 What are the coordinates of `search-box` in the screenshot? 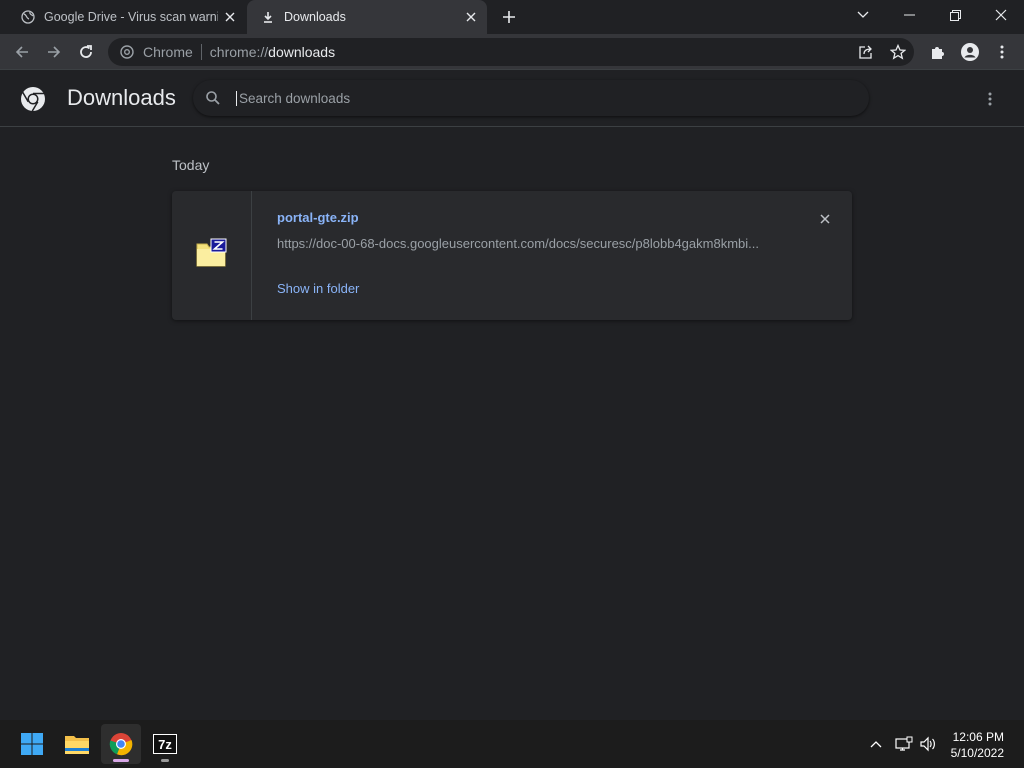 It's located at (531, 98).